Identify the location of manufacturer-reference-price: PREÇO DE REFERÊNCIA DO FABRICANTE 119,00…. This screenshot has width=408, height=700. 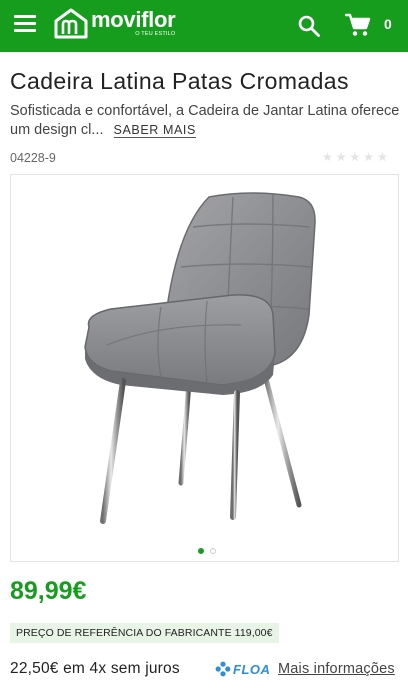
(144, 633).